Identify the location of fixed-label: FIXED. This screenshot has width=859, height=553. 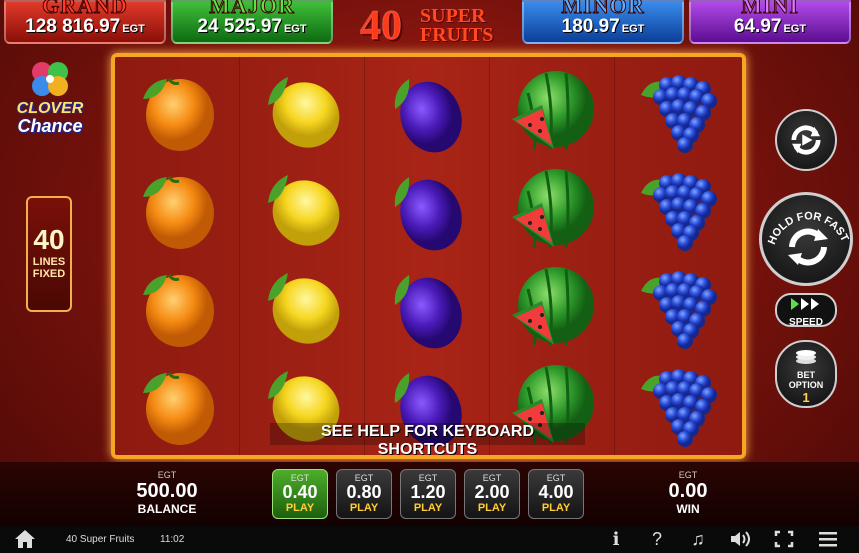
(49, 274).